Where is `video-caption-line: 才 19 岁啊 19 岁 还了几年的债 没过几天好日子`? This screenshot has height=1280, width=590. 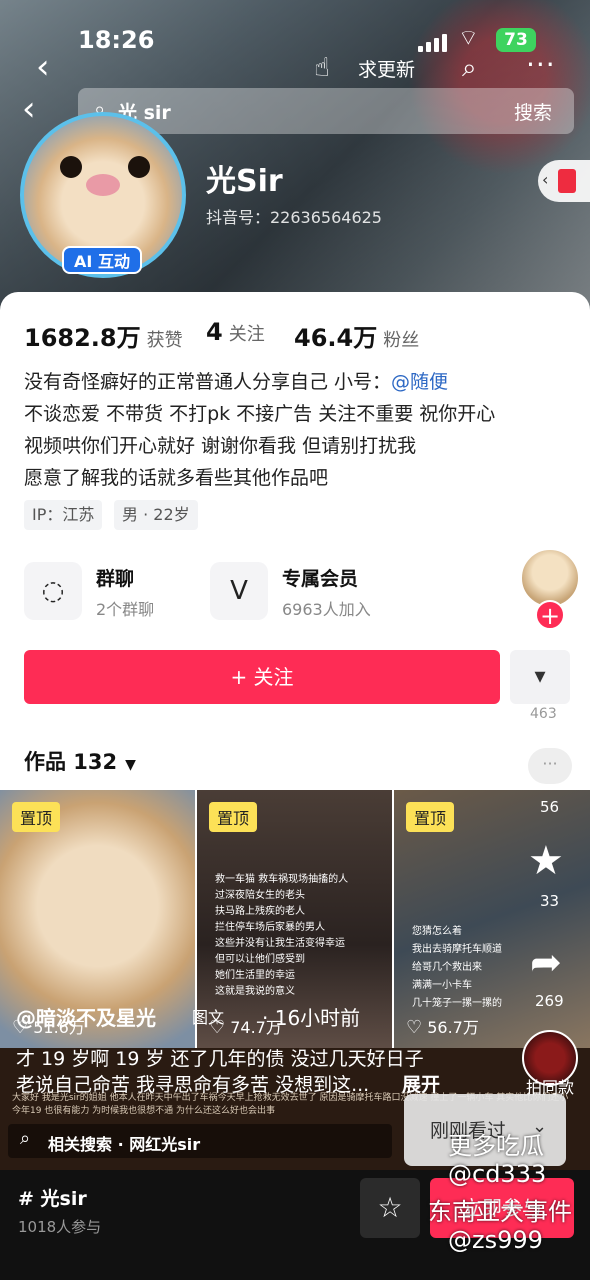
video-caption-line: 才 19 岁啊 19 岁 还了几年的债 没过几天好日子 is located at coordinates (220, 1059).